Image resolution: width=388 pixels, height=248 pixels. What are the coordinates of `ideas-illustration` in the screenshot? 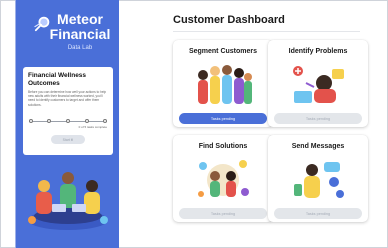 It's located at (223, 178).